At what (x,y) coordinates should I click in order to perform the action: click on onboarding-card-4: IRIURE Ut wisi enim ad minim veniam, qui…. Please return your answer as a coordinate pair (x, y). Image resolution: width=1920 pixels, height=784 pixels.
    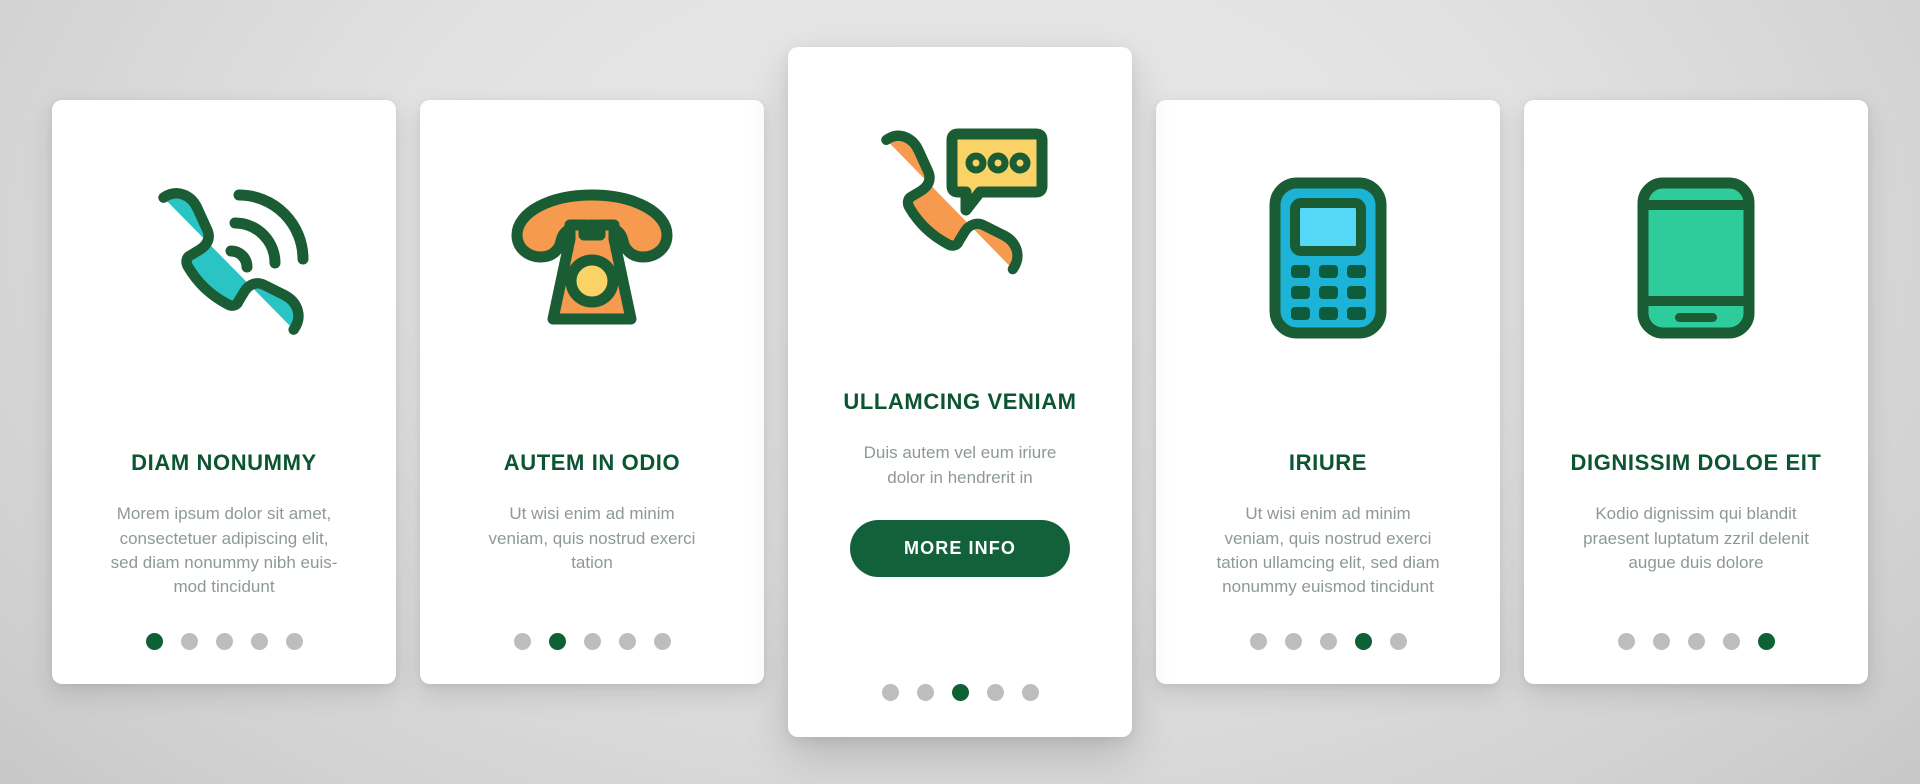
    Looking at the image, I should click on (1328, 392).